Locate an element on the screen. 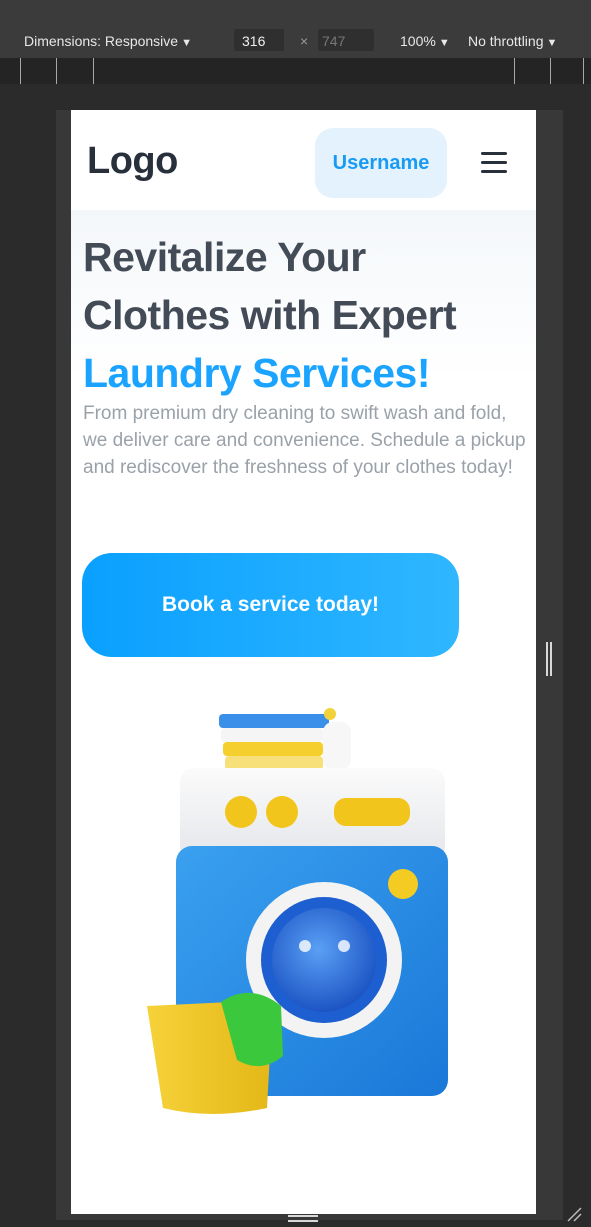  hero-title-line-1: Revitalize Your is located at coordinates (224, 257).